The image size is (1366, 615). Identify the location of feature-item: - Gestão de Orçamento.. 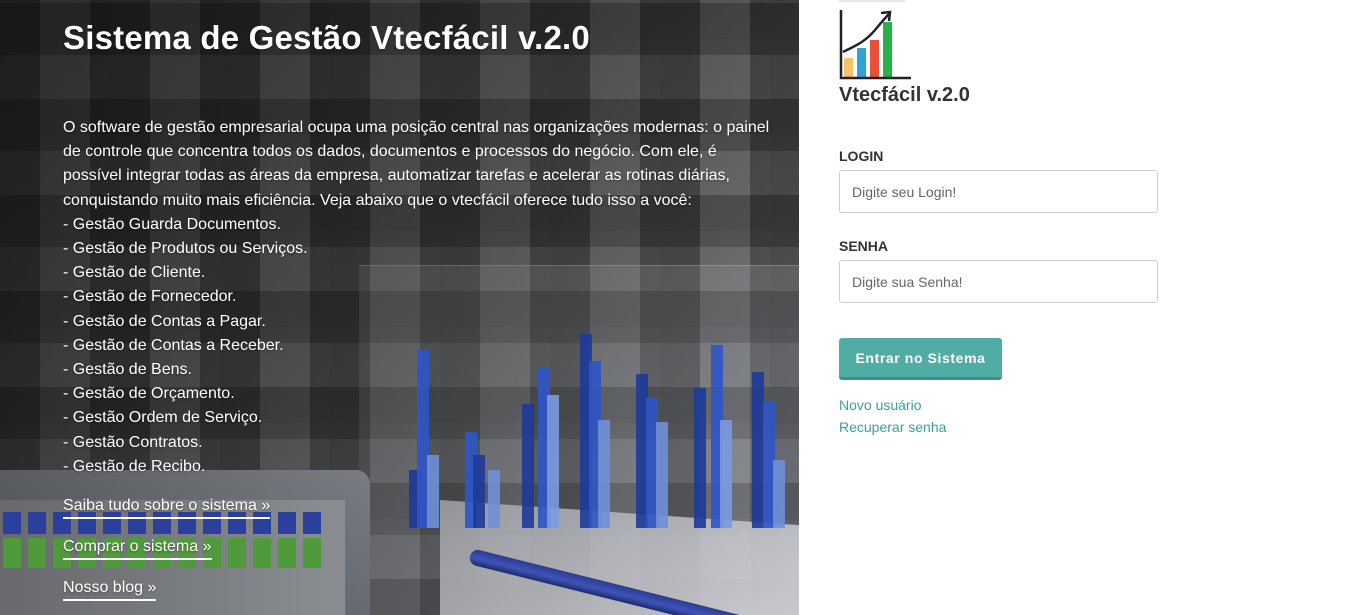
(149, 394).